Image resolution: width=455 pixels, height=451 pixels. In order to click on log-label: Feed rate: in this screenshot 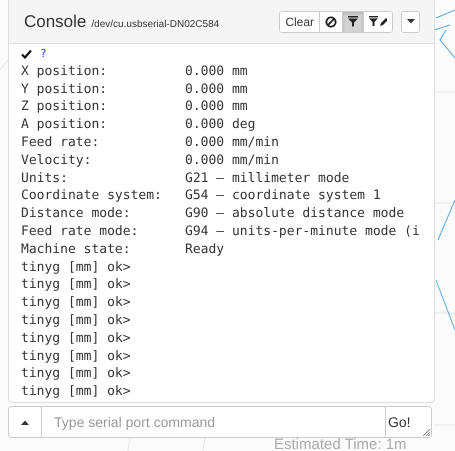, I will do `click(60, 143)`.